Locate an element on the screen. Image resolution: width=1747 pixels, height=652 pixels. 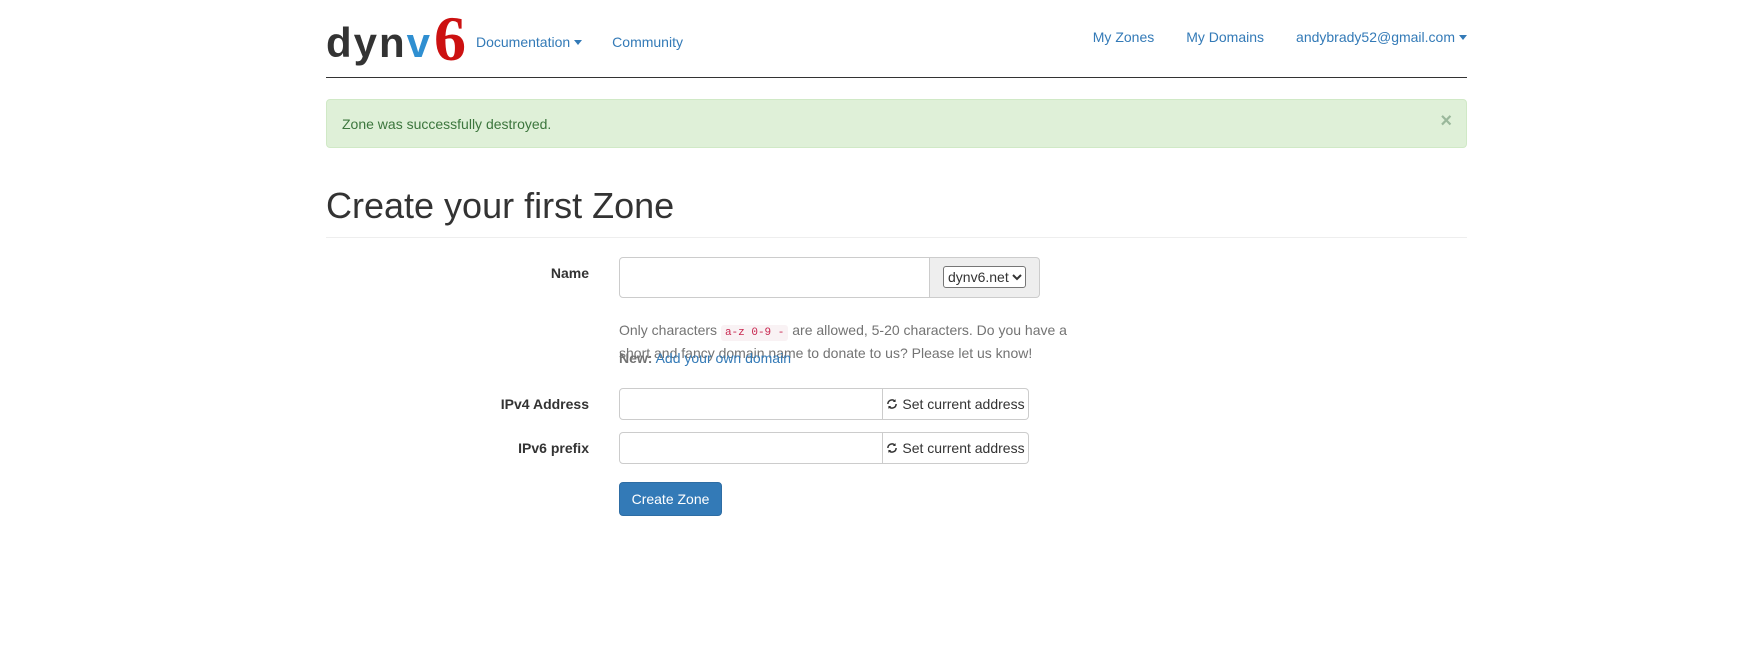
brand-text-6: 6 is located at coordinates (450, 38).